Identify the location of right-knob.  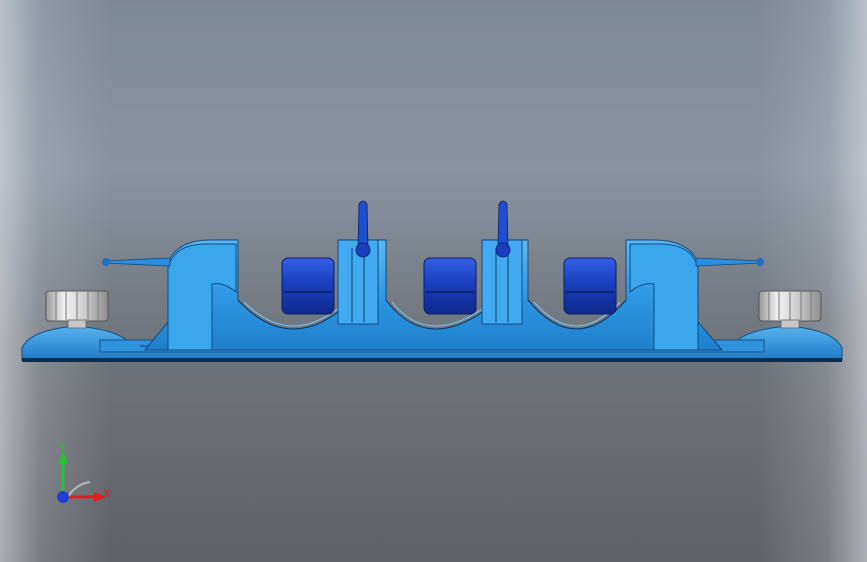
(790, 309).